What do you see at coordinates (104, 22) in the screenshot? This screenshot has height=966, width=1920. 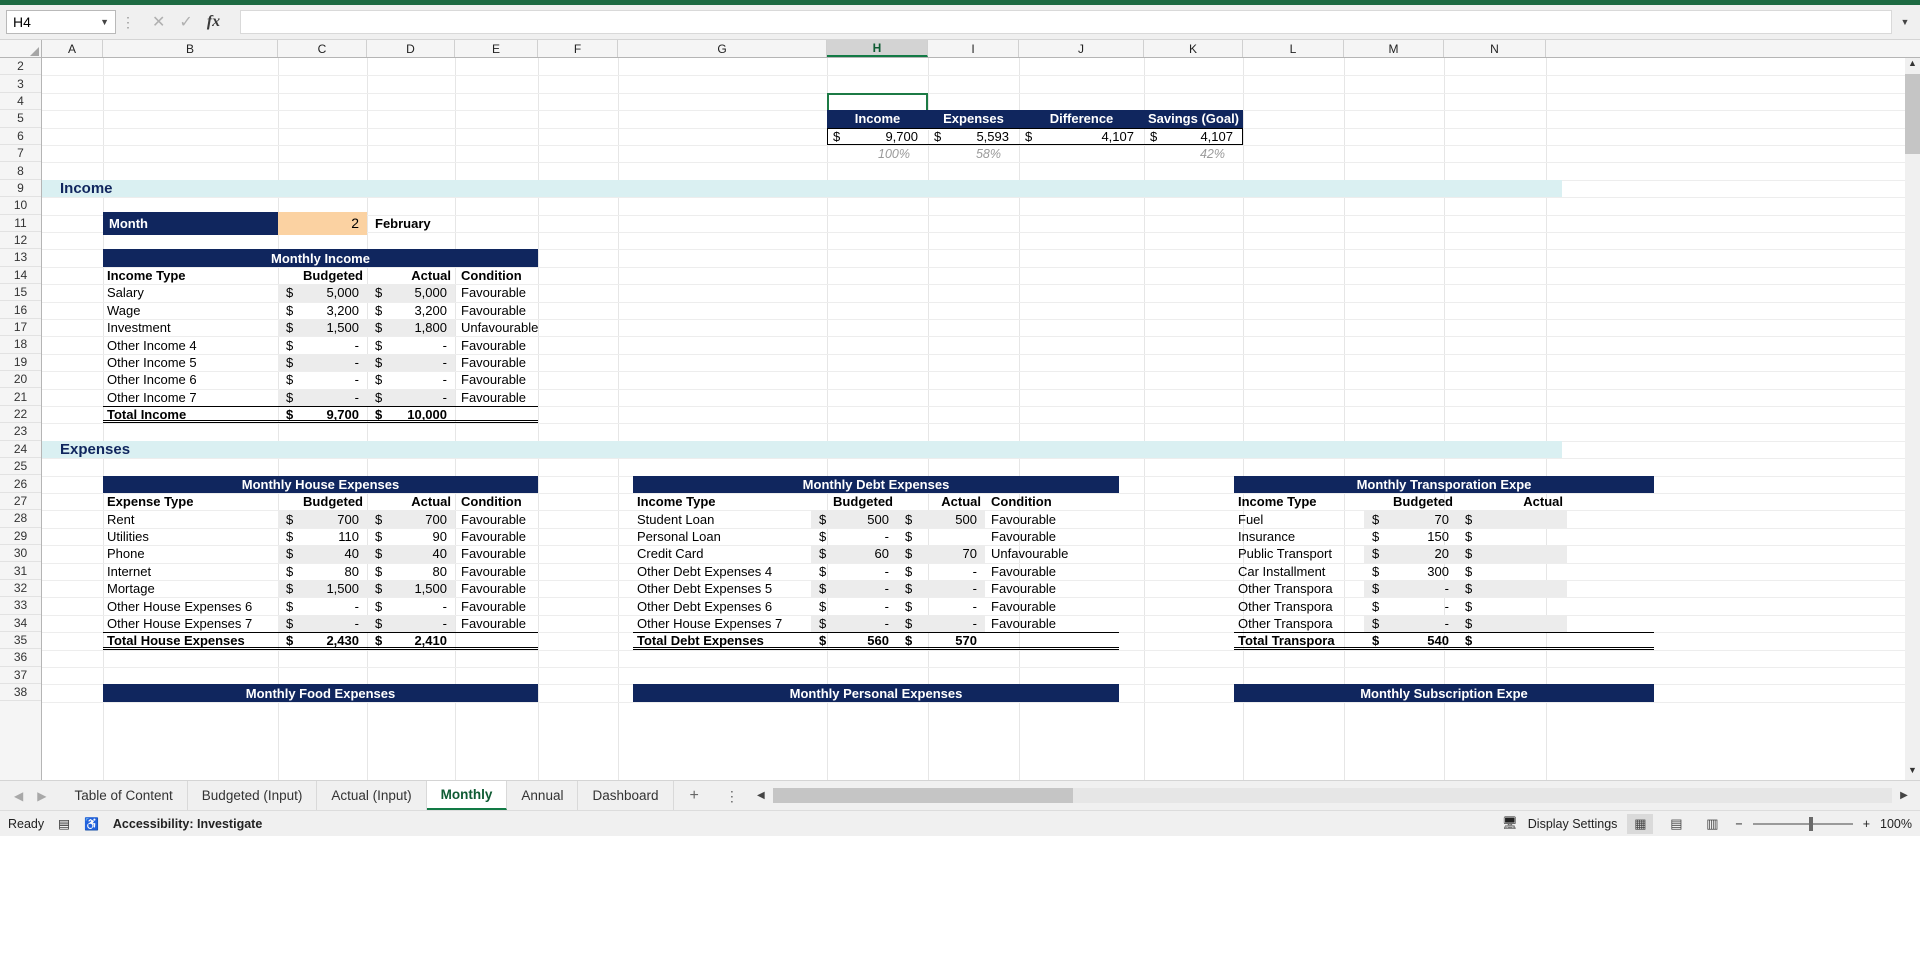 I see `chevron-down-icon: ▼` at bounding box center [104, 22].